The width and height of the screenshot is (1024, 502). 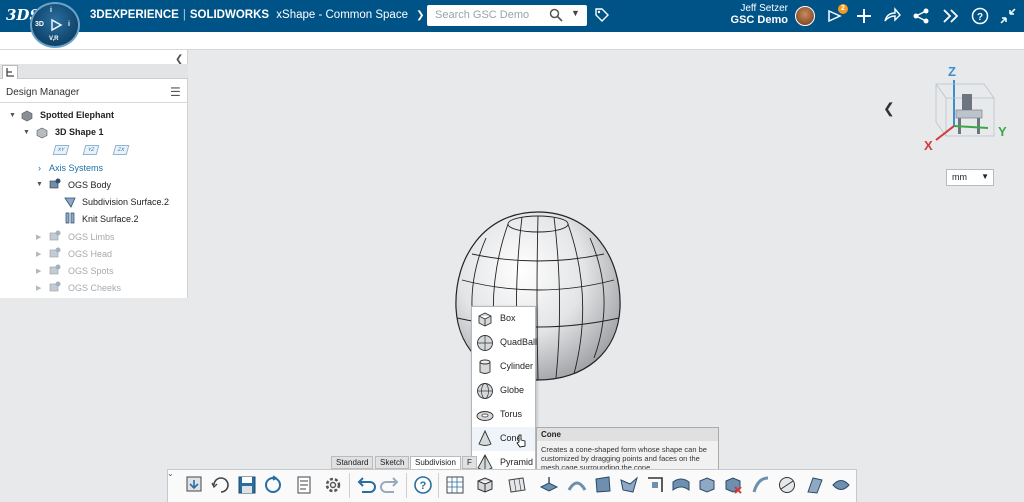 I want to click on tree-item-cheeks: OGS Cheeks, so click(x=94, y=288).